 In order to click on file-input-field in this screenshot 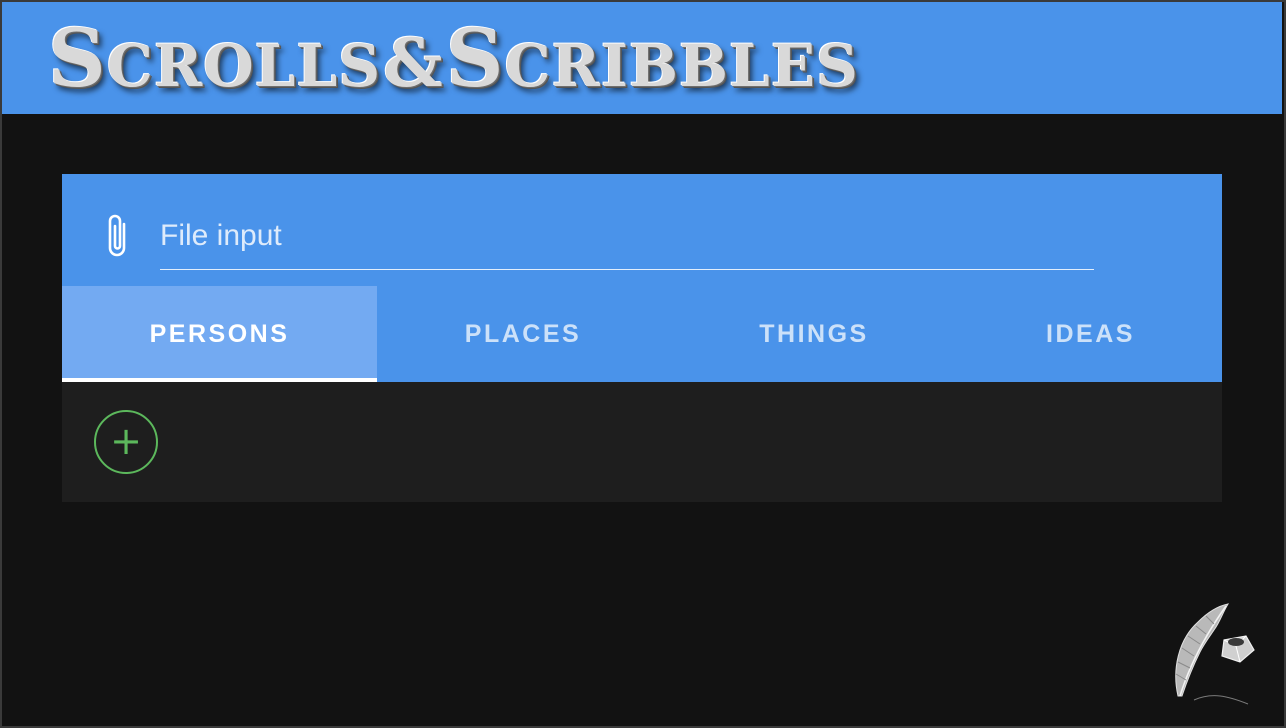, I will do `click(627, 242)`.